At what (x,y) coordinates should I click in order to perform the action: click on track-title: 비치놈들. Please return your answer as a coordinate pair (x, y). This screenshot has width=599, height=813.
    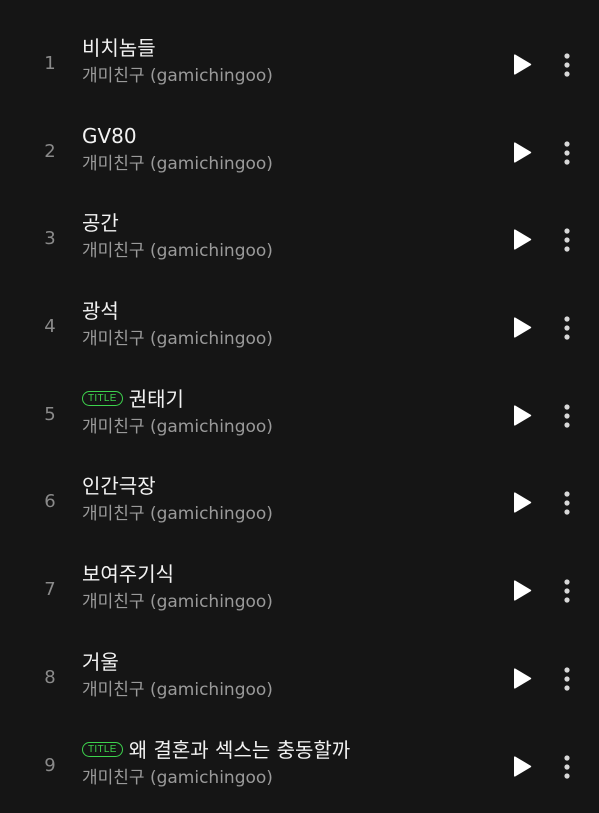
    Looking at the image, I should click on (119, 48).